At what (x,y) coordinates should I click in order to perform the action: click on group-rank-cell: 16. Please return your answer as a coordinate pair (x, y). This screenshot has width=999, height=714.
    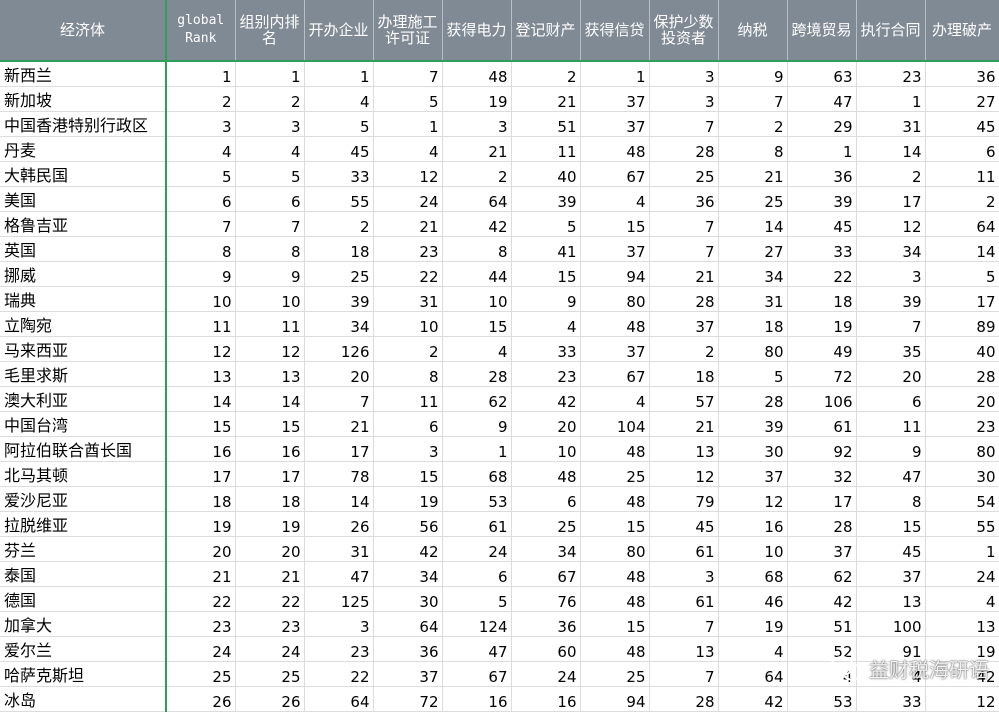
    Looking at the image, I should click on (270, 449).